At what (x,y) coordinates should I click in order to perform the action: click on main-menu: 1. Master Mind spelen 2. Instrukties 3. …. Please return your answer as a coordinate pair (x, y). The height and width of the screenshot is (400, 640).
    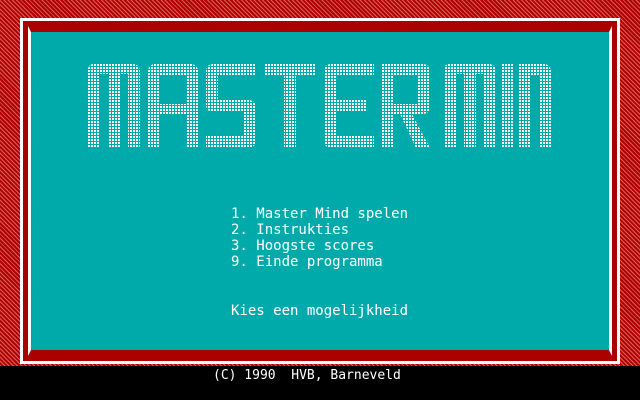
    Looking at the image, I should click on (319, 238).